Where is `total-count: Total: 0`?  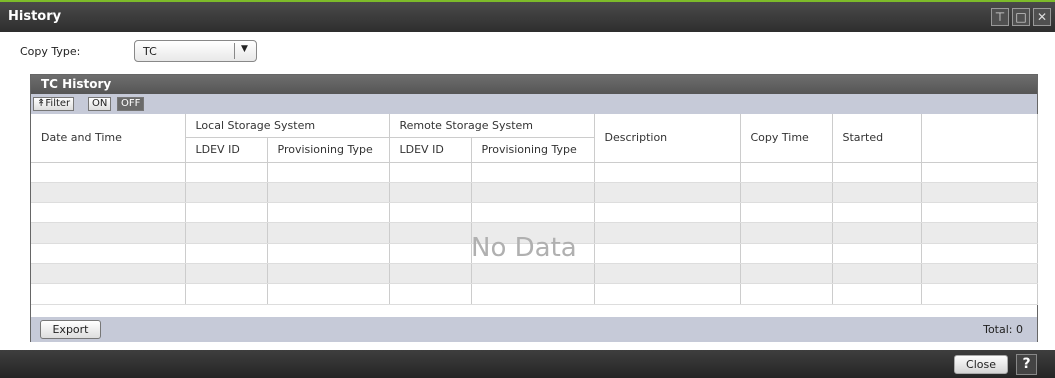 total-count: Total: 0 is located at coordinates (1003, 329).